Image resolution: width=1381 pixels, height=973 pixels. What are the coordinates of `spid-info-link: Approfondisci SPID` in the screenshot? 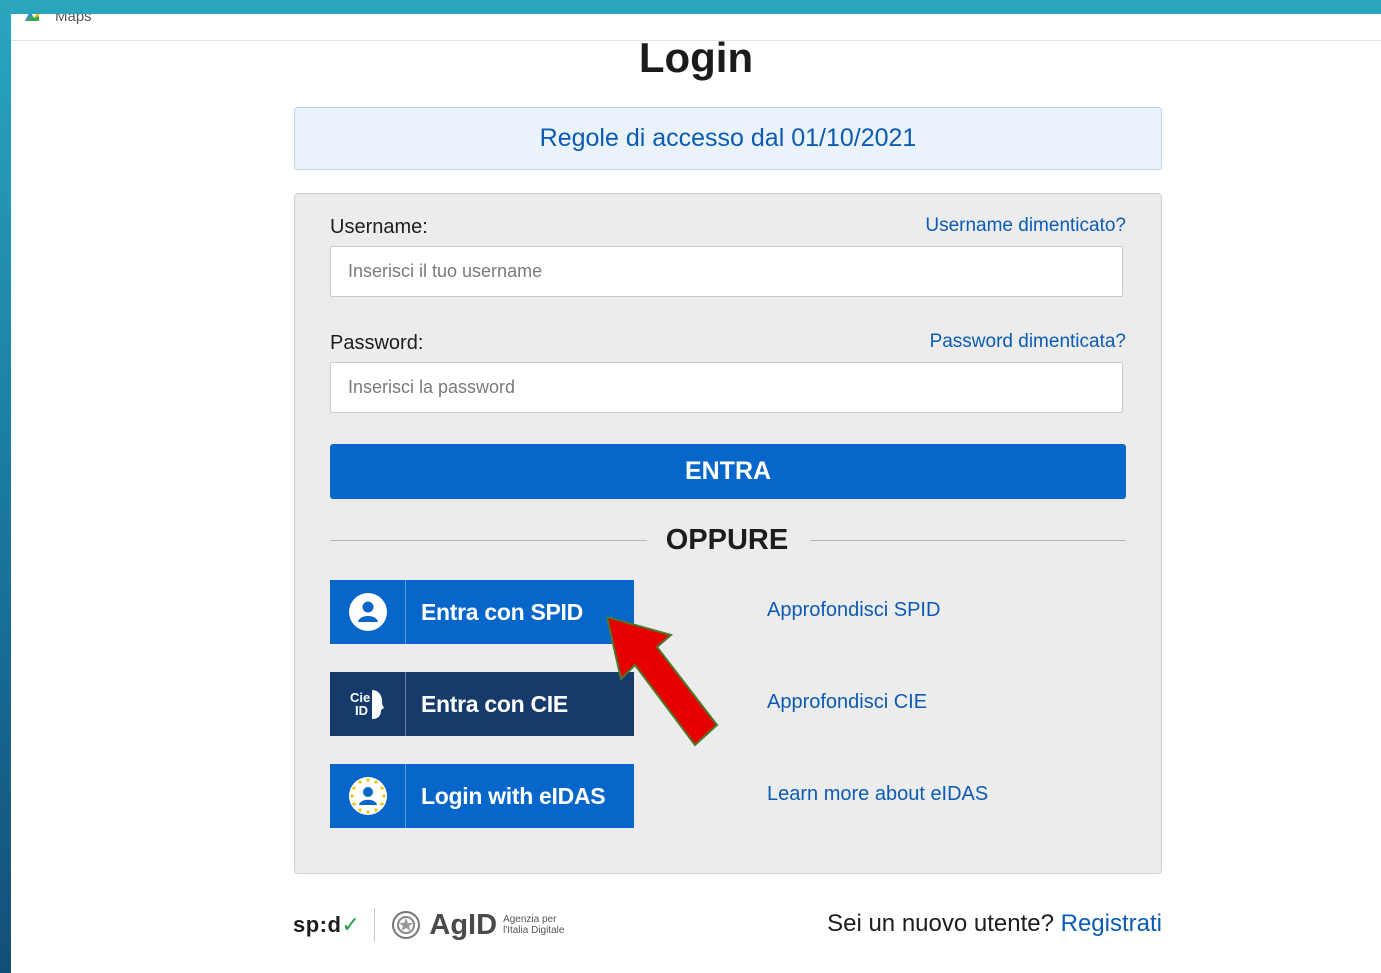 It's located at (853, 610).